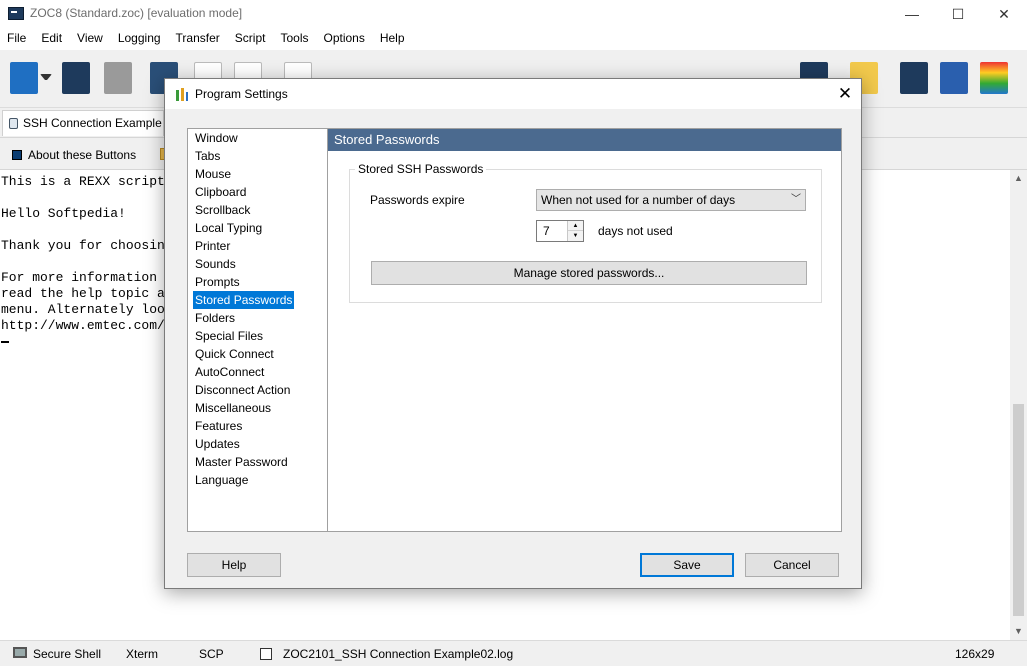 Image resolution: width=1027 pixels, height=666 pixels. I want to click on cancel-button: Cancel, so click(792, 565).